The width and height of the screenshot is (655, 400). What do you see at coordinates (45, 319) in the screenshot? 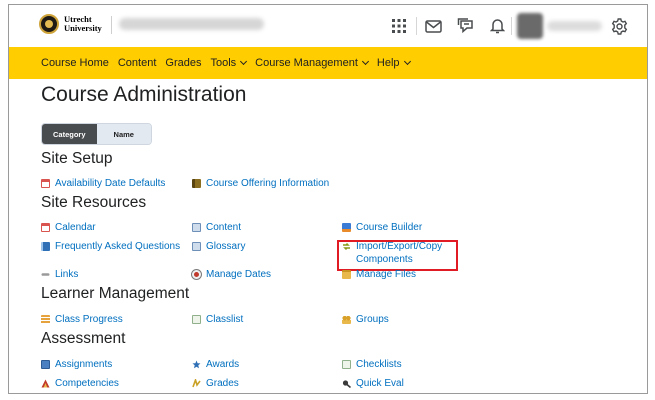
I see `progress-icon` at bounding box center [45, 319].